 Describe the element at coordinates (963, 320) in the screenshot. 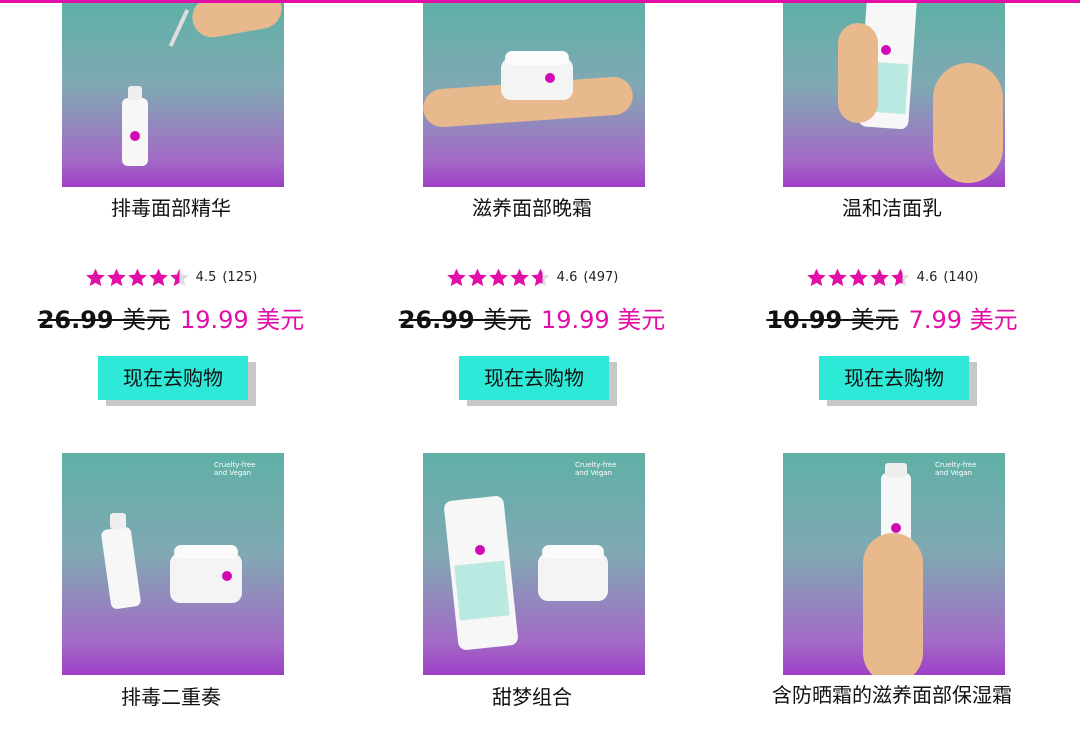

I see `sale-price: 7.99 美元` at that location.